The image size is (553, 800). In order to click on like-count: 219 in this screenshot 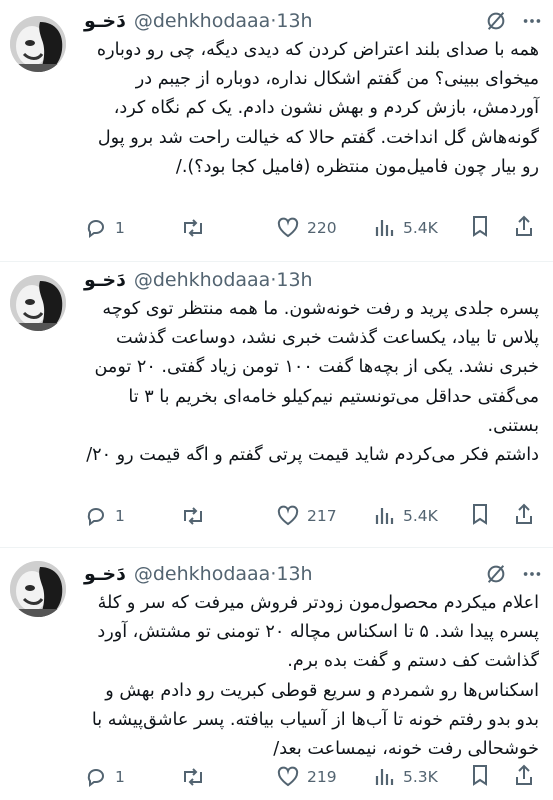, I will do `click(322, 777)`.